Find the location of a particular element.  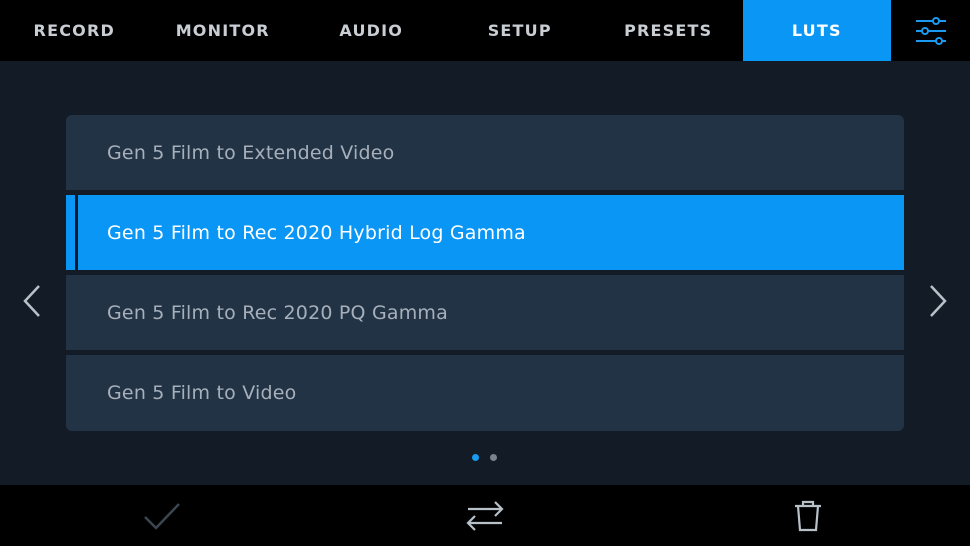

tab-monitor: MONITOR is located at coordinates (223, 30).